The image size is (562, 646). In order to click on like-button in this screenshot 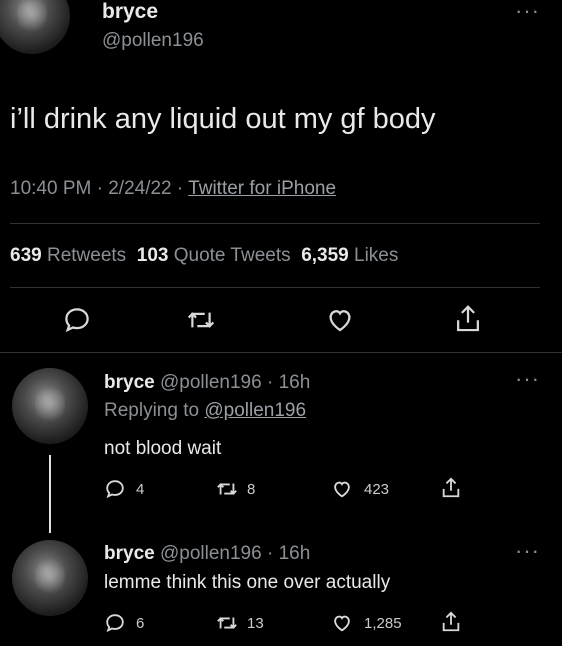, I will do `click(340, 320)`.